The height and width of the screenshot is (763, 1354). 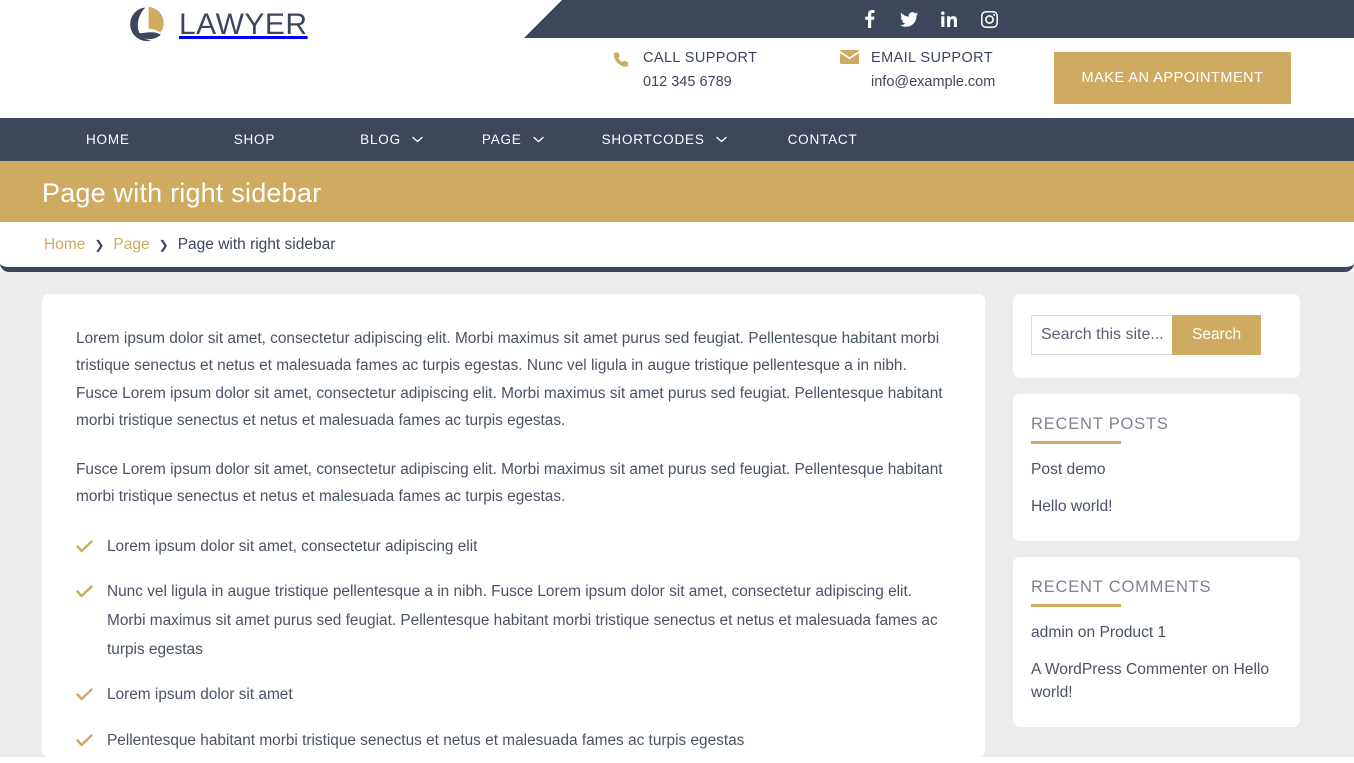 What do you see at coordinates (932, 58) in the screenshot?
I see `contact-label: EMAIL SUPPORT` at bounding box center [932, 58].